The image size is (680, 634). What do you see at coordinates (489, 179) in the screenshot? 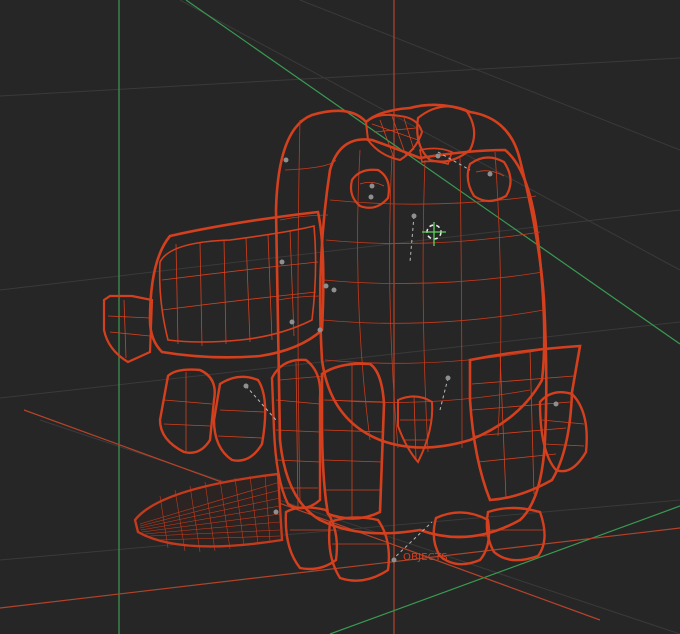
I see `eye-right` at bounding box center [489, 179].